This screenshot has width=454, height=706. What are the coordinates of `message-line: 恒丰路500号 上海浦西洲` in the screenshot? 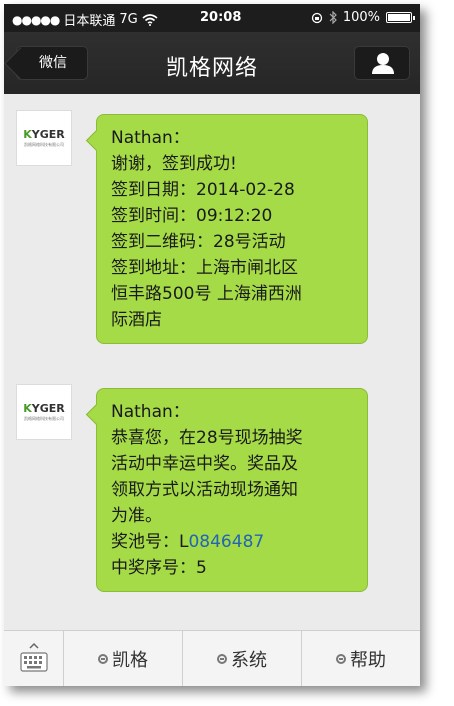 It's located at (206, 294).